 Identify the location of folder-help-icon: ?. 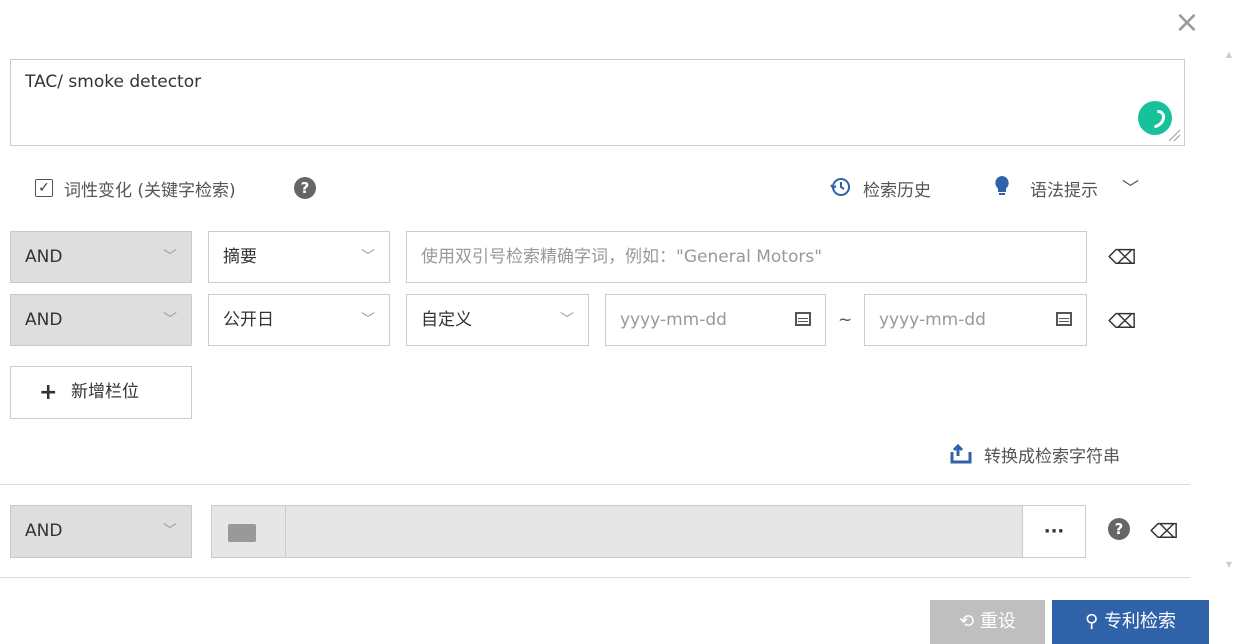
(1119, 529).